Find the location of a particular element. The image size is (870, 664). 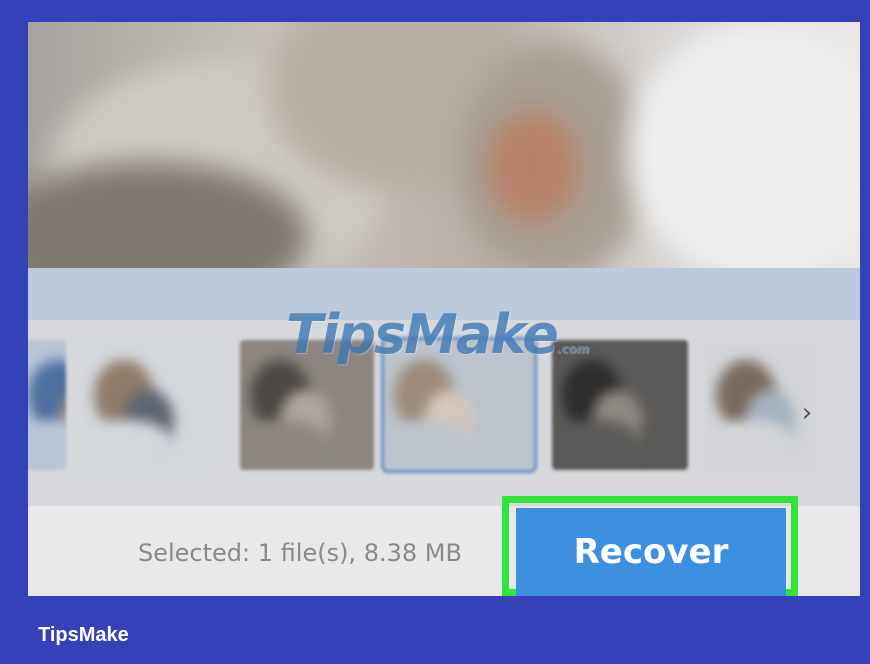

selection-status: Selected: 1 file(s), 8.38 MB is located at coordinates (300, 553).